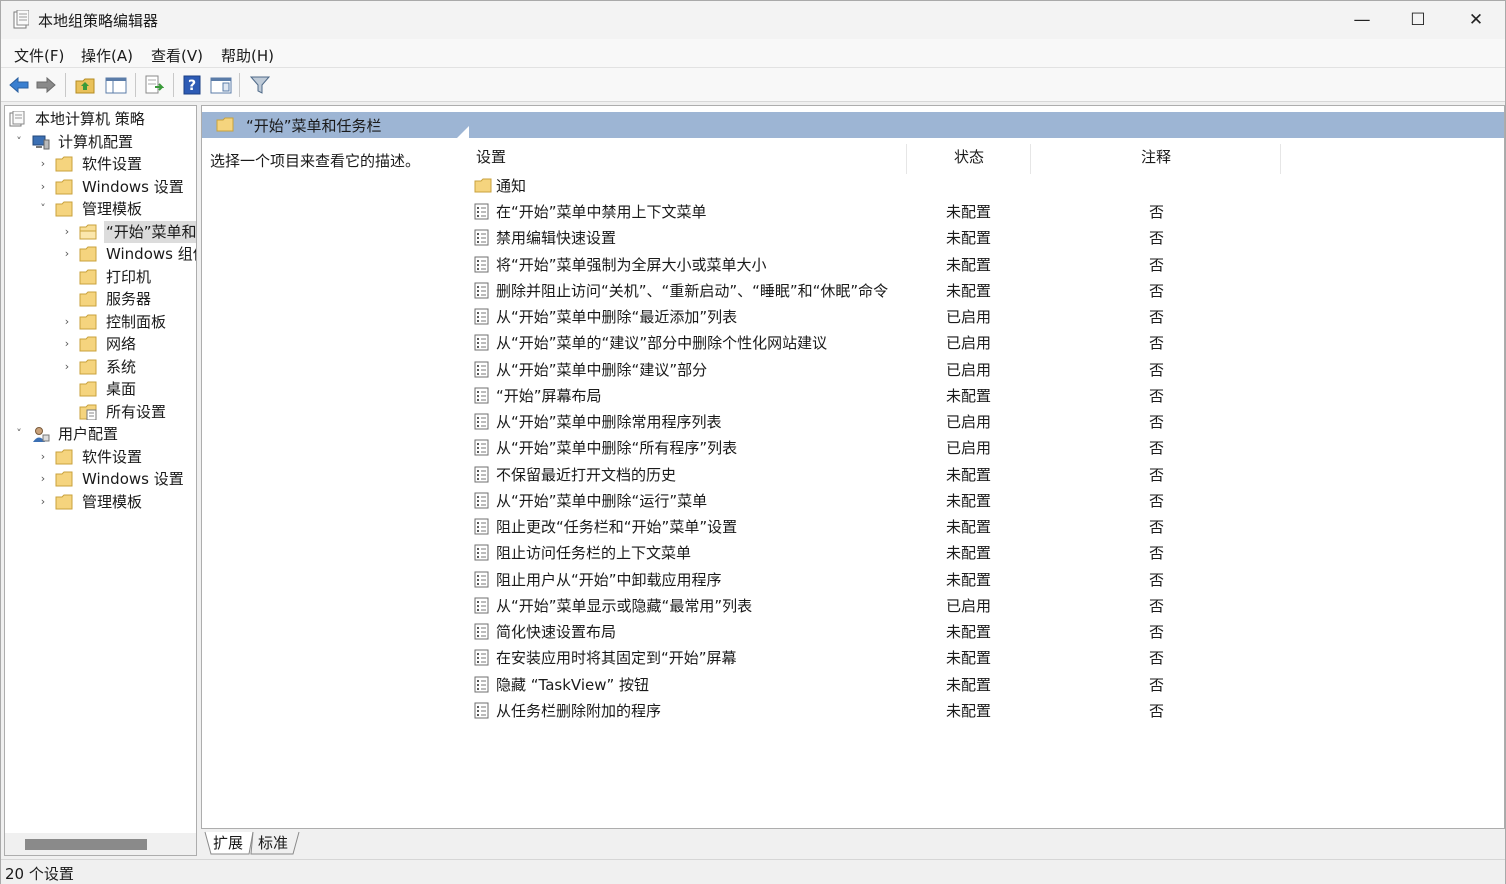 The image size is (1506, 884). Describe the element at coordinates (884, 421) in the screenshot. I see `setting-row: 从“开始”菜单中删除常用程序列表 已启用 否` at that location.